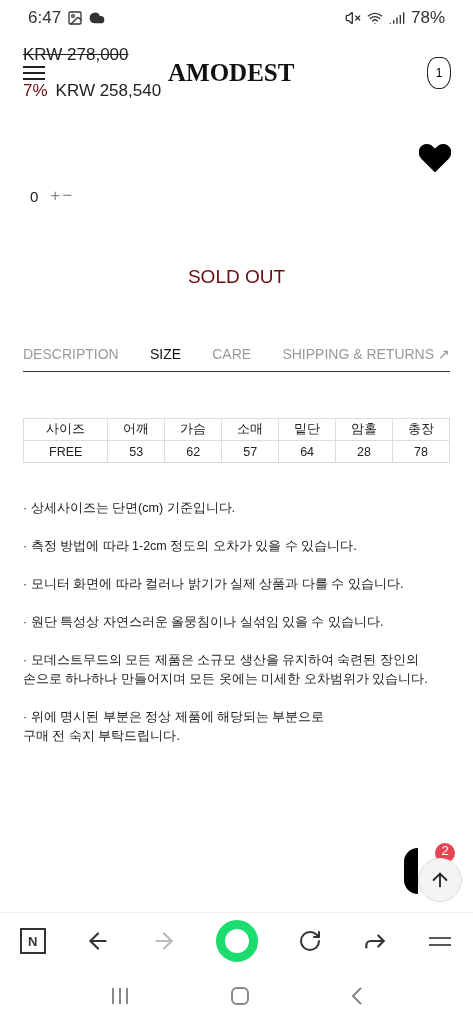 The height and width of the screenshot is (1024, 473). Describe the element at coordinates (130, 508) in the screenshot. I see `size-note: · 상세사이즈는 단면(cm) 기준입니다.` at that location.